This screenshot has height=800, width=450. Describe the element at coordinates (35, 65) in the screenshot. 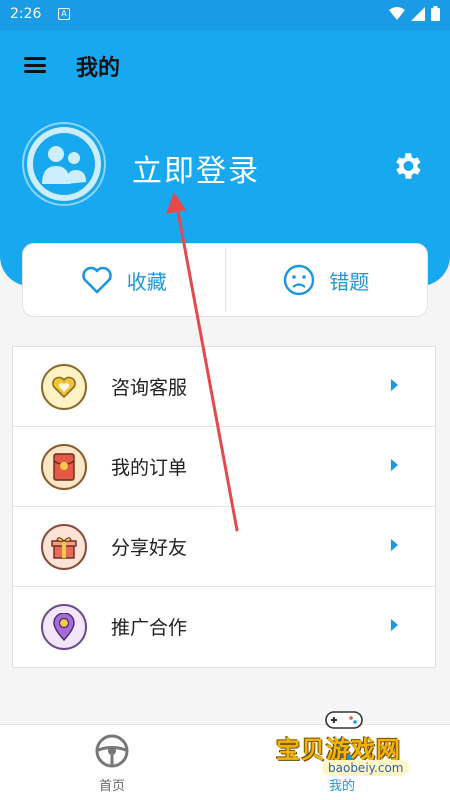

I see `hamburger-menu-icon` at that location.